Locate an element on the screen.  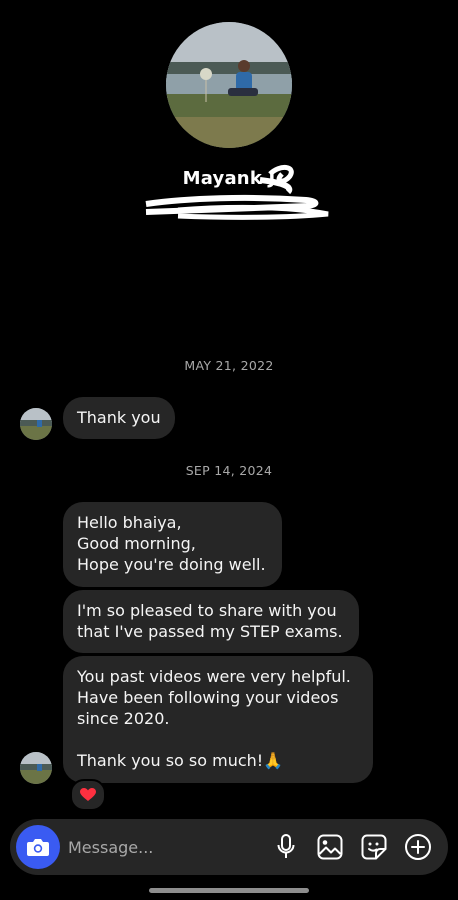
gallery-icon is located at coordinates (330, 847).